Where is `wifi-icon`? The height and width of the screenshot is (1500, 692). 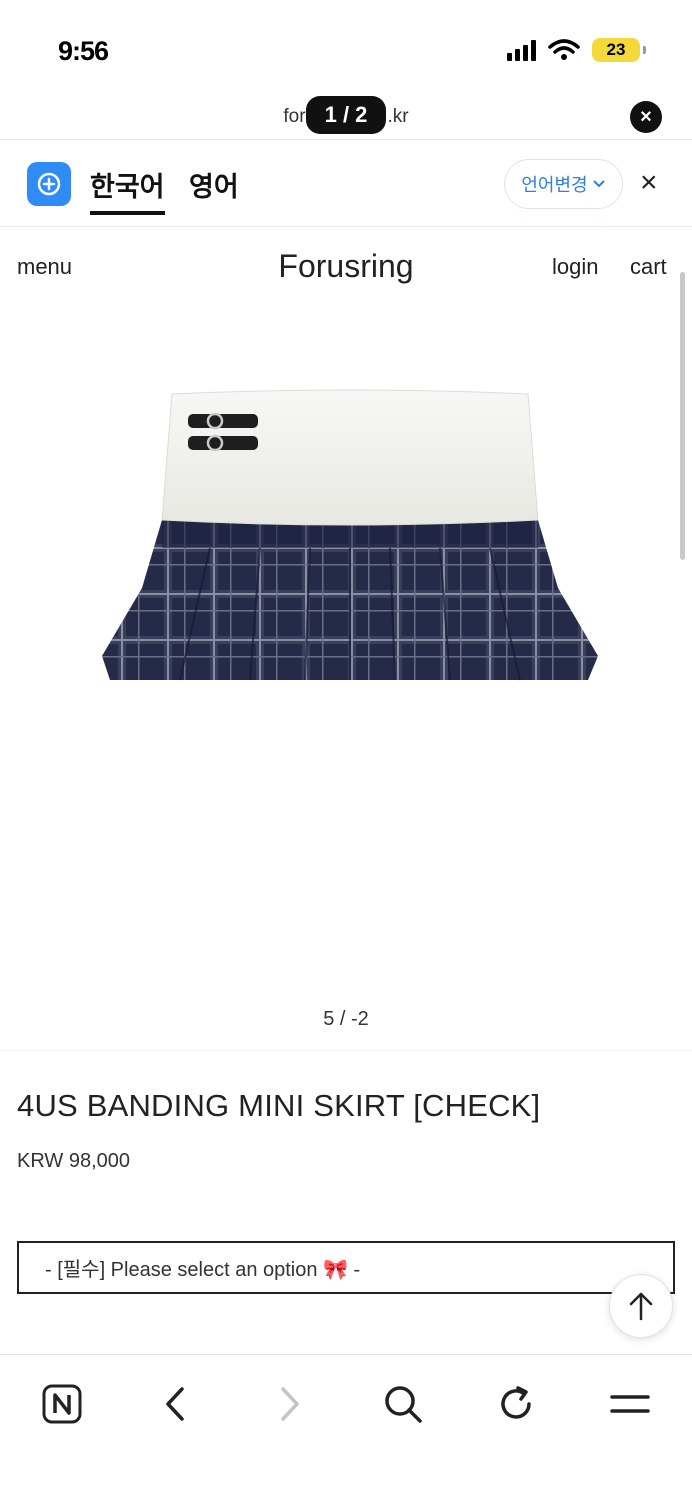
wifi-icon is located at coordinates (564, 49).